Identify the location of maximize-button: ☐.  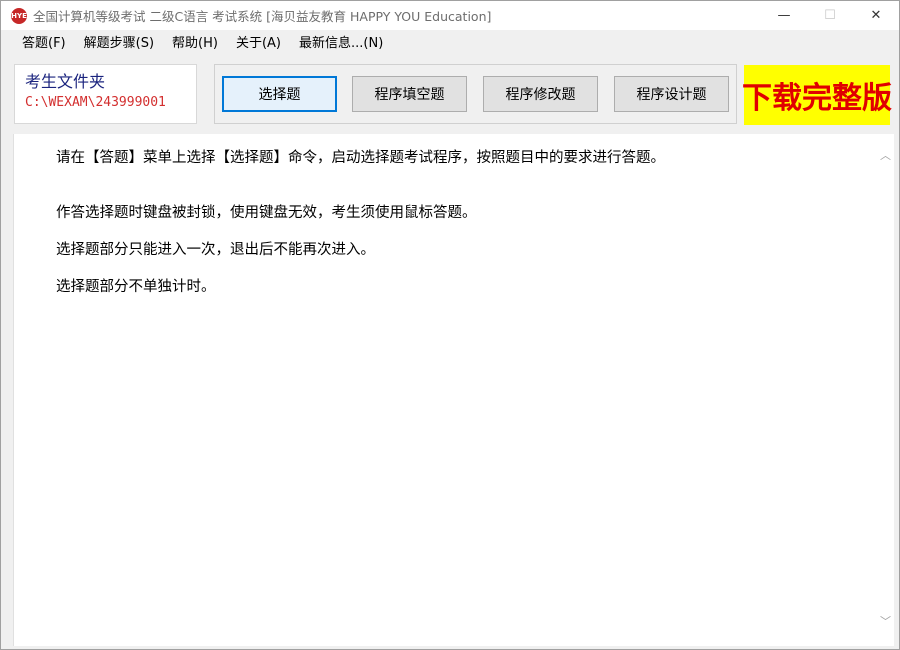
(830, 15).